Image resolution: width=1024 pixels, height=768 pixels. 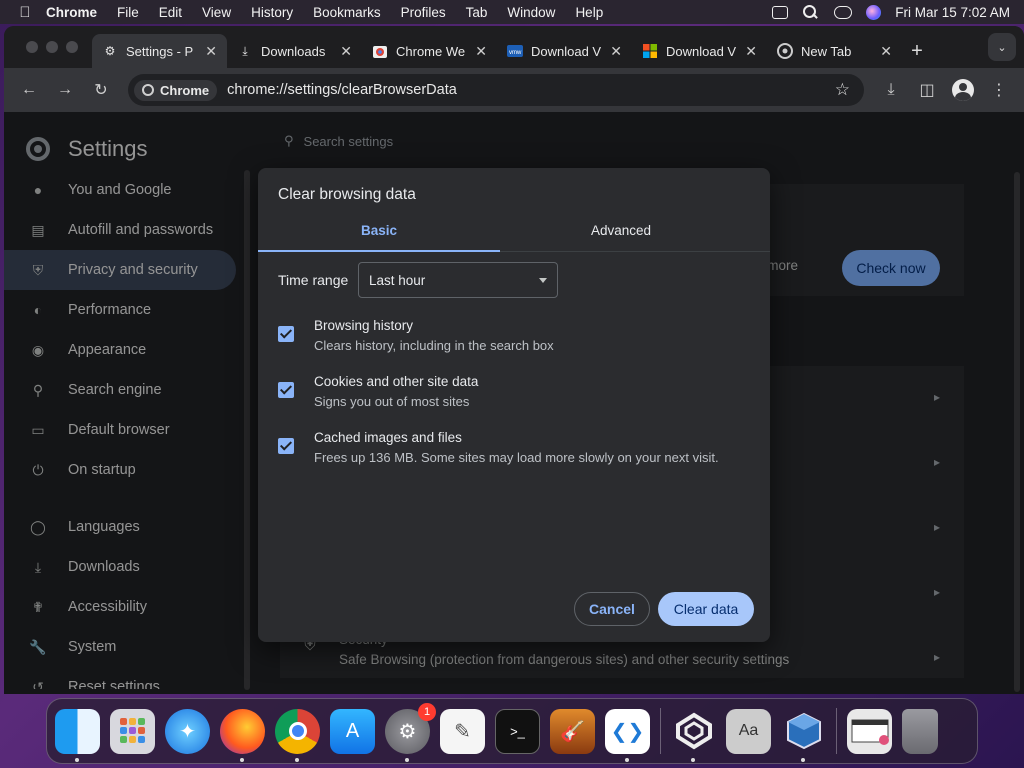 I want to click on tab-title: New Tab, so click(x=826, y=51).